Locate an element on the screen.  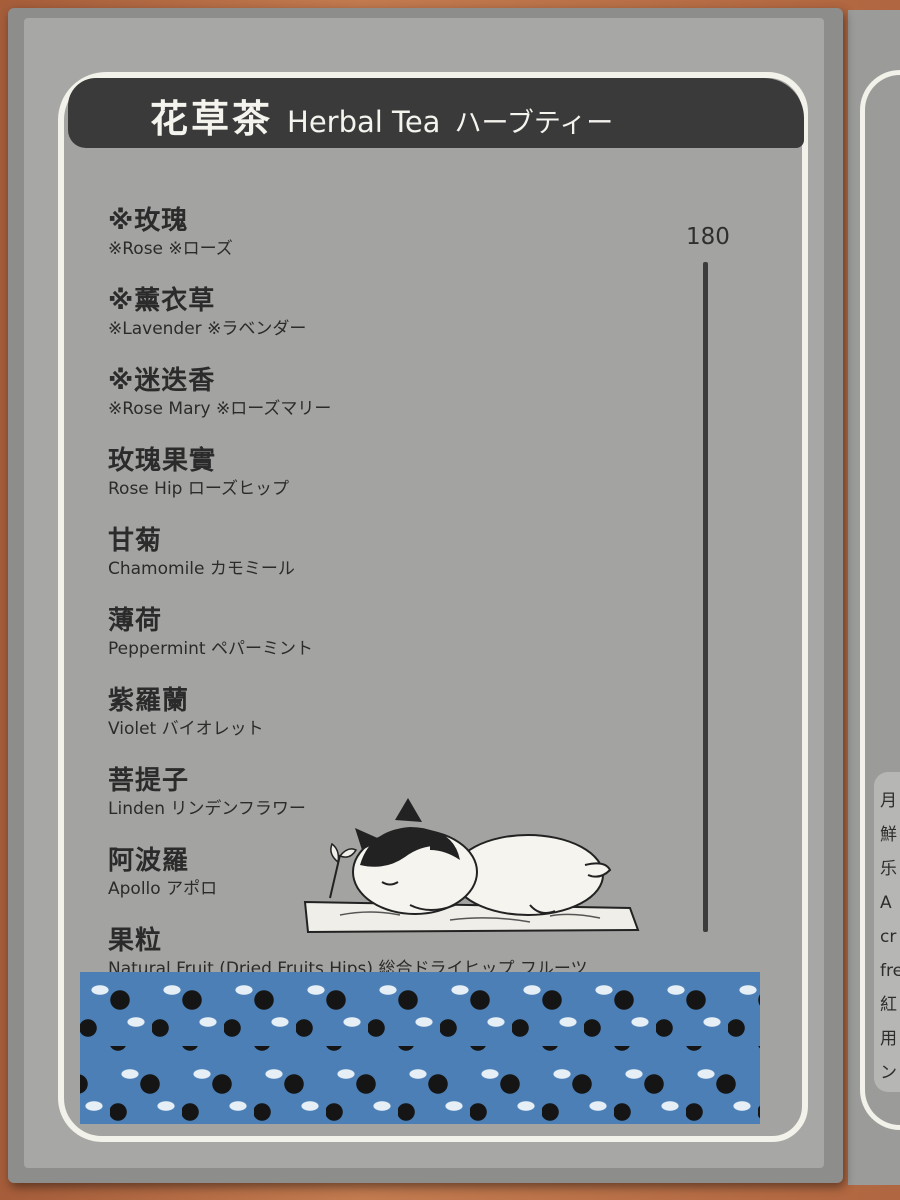
list-item: ※薰衣草 ※Lavender ※ラベンダー is located at coordinates (348, 325).